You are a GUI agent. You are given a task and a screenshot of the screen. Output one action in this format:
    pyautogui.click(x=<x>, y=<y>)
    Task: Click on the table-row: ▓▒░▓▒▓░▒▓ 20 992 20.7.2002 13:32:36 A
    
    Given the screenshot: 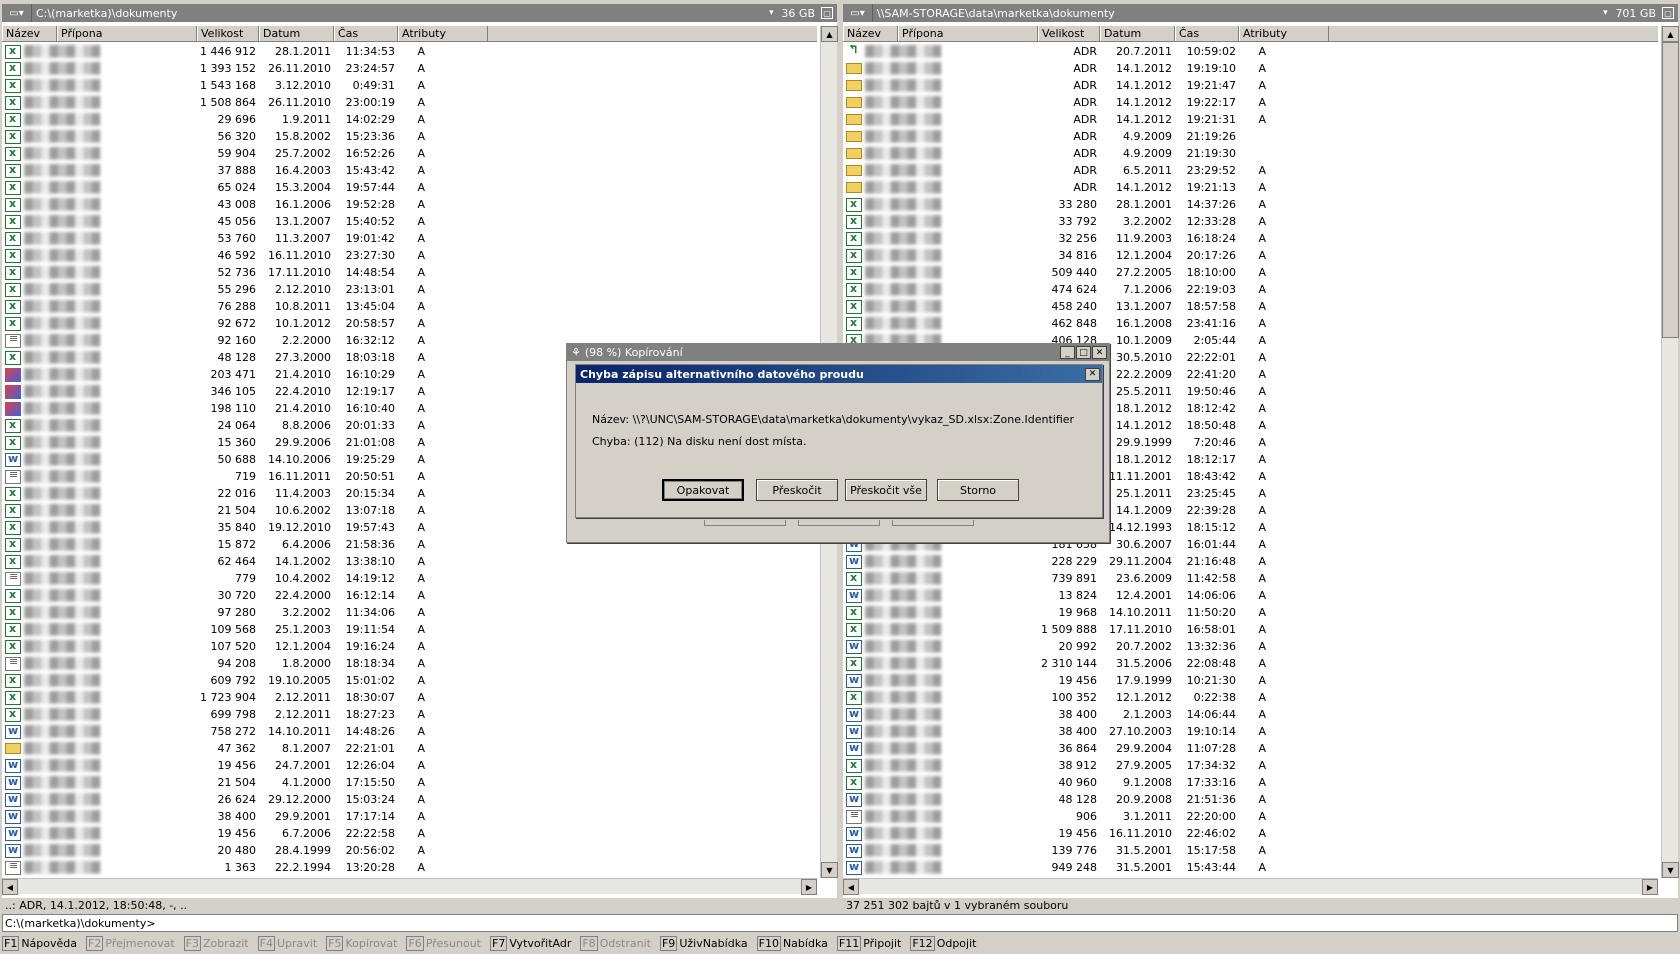 What is the action you would take?
    pyautogui.click(x=1250, y=646)
    